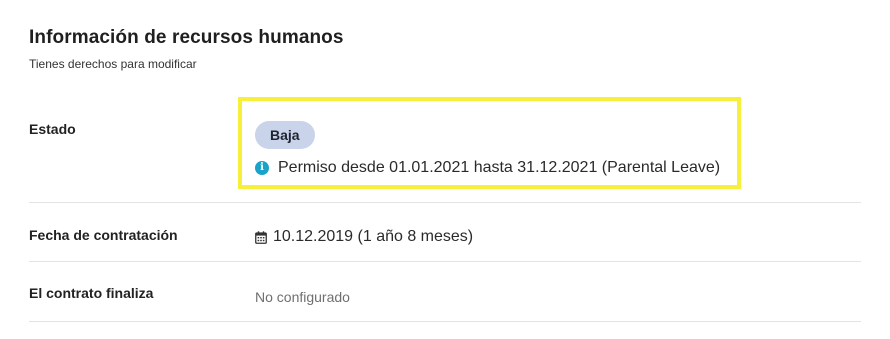 Image resolution: width=890 pixels, height=339 pixels. What do you see at coordinates (52, 129) in the screenshot?
I see `status-label: Estado` at bounding box center [52, 129].